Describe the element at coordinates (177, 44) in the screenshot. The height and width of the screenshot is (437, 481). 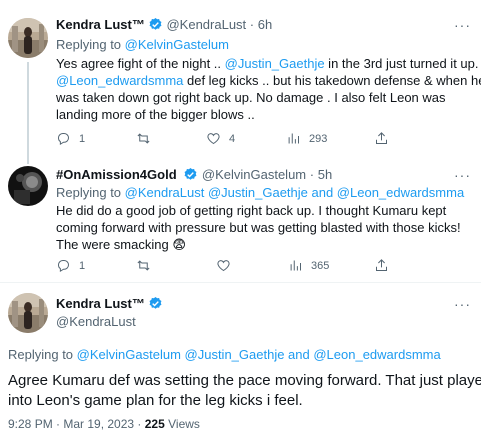
I see `mention-link: @KelvinGastelum` at that location.